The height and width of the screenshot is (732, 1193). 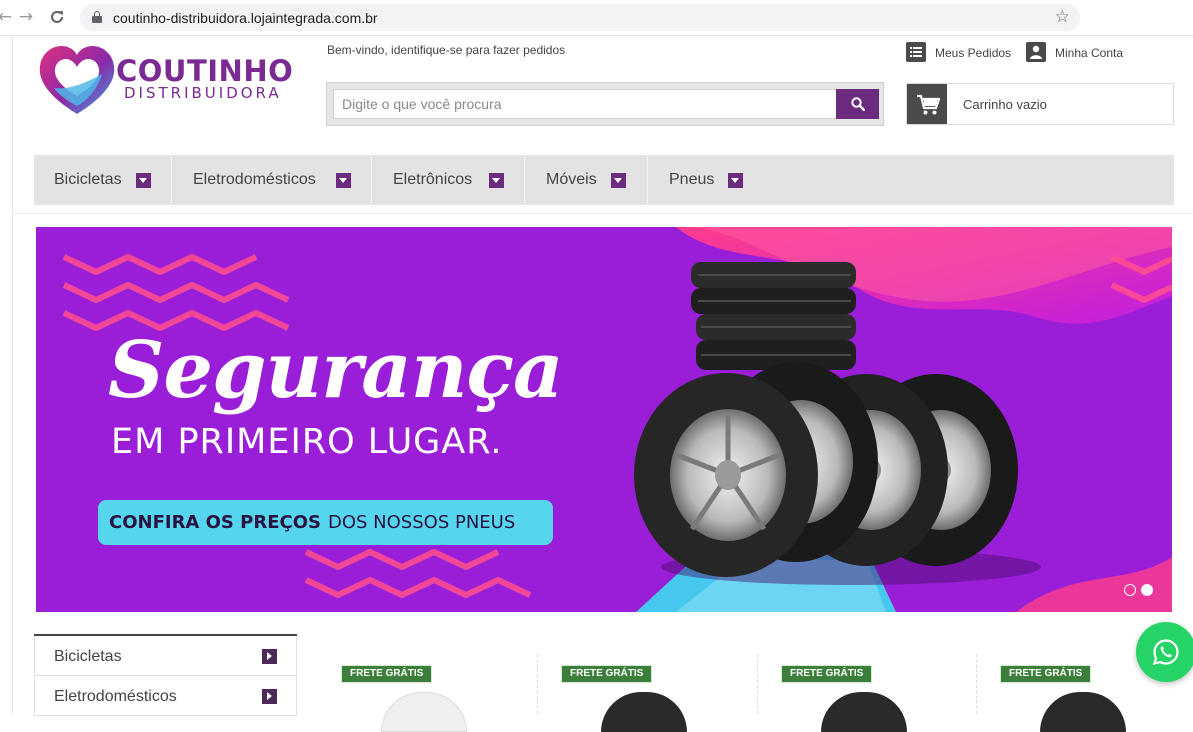 What do you see at coordinates (307, 442) in the screenshot?
I see `banner-subtitle: EM PRIMEIRO LUGAR.` at bounding box center [307, 442].